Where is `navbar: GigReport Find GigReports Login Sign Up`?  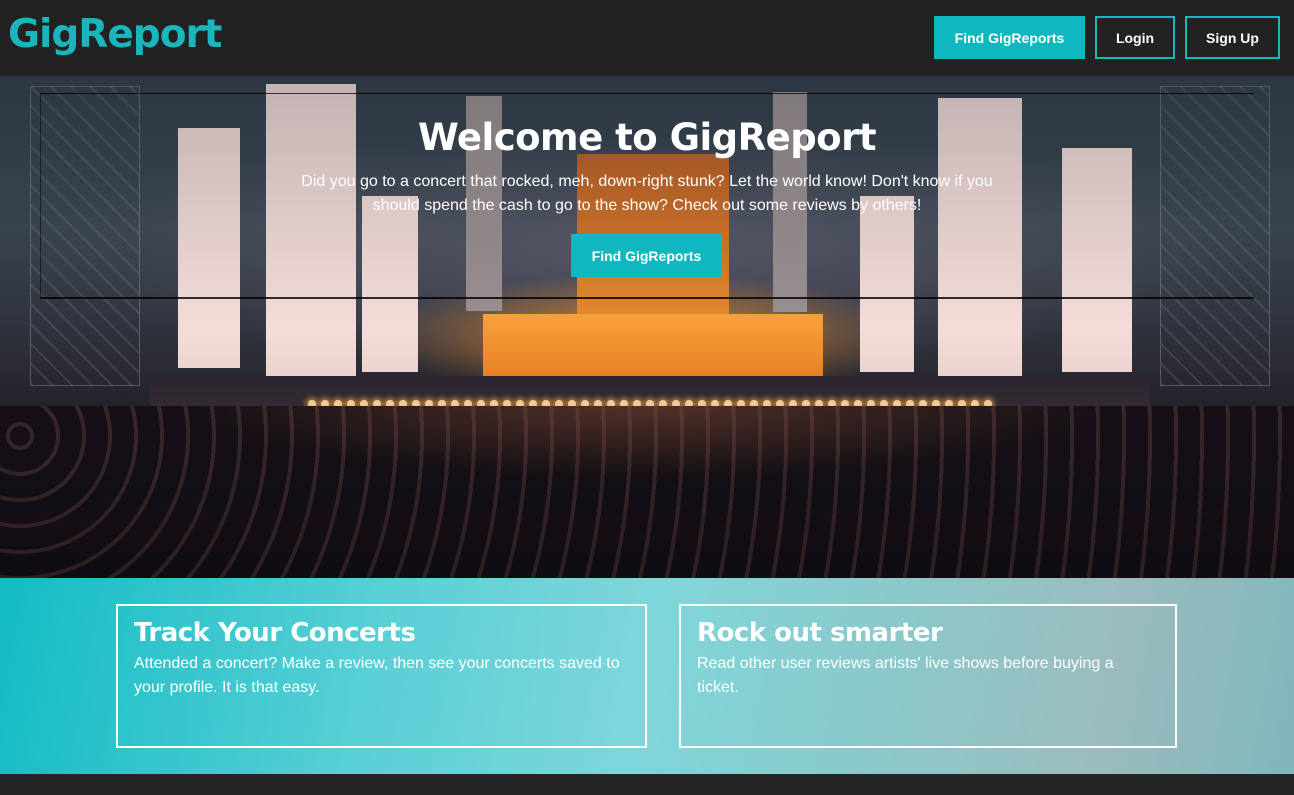 navbar: GigReport Find GigReports Login Sign Up is located at coordinates (647, 38).